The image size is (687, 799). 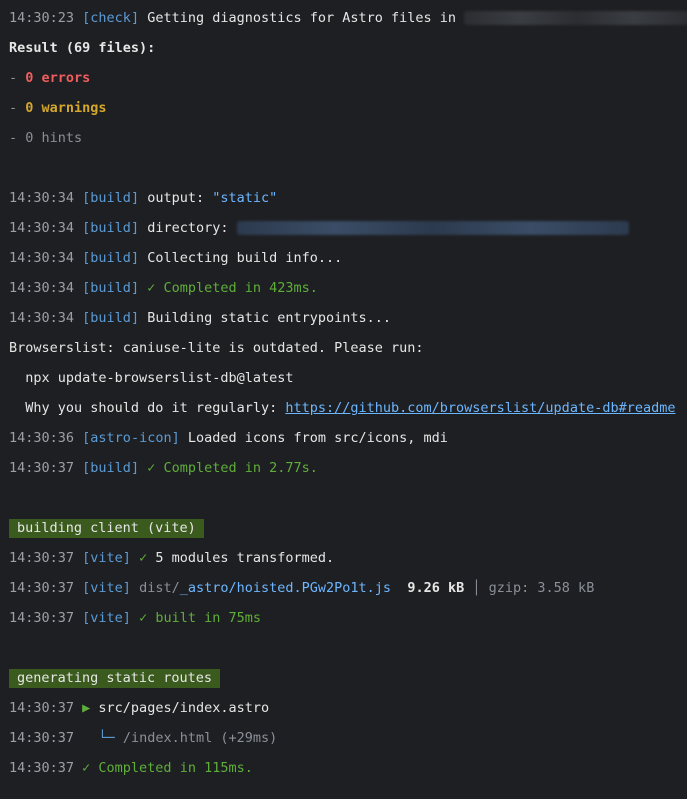 What do you see at coordinates (42, 18) in the screenshot?
I see `timestamp: 14:30:23` at bounding box center [42, 18].